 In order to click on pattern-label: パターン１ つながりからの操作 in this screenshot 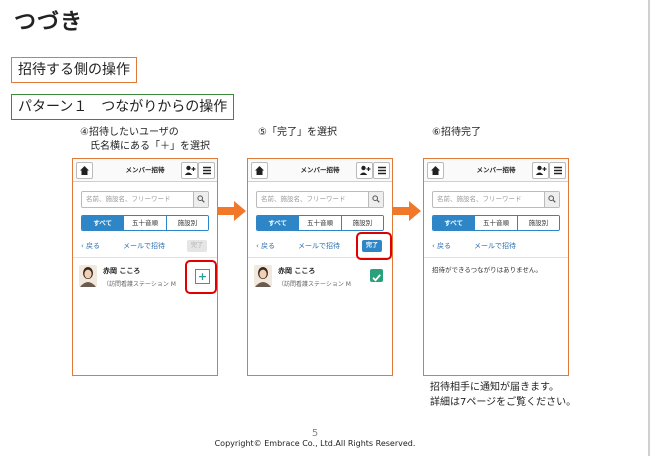, I will do `click(123, 107)`.